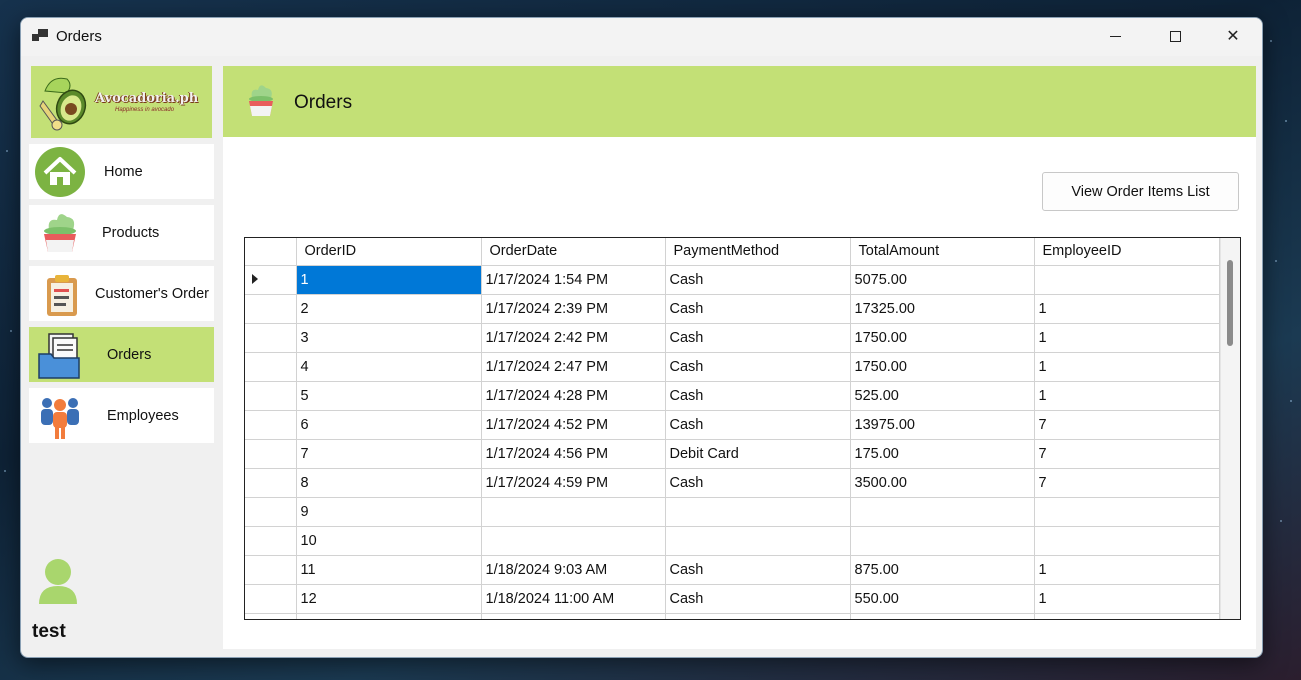 The width and height of the screenshot is (1301, 680). I want to click on table-row: 8 1/17/2024 4:59 PM Cash 3500.00 7, so click(732, 483).